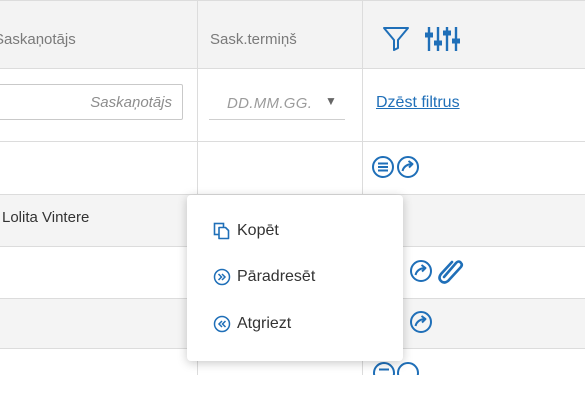 This screenshot has height=400, width=585. Describe the element at coordinates (331, 101) in the screenshot. I see `calendar-dropdown-icon: ▼` at that location.